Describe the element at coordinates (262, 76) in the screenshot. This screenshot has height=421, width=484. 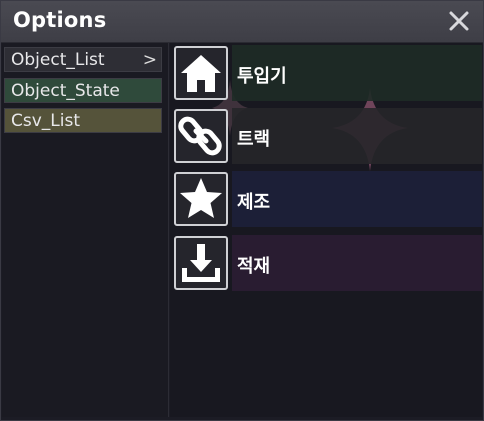
I see `action-label: 투입기` at that location.